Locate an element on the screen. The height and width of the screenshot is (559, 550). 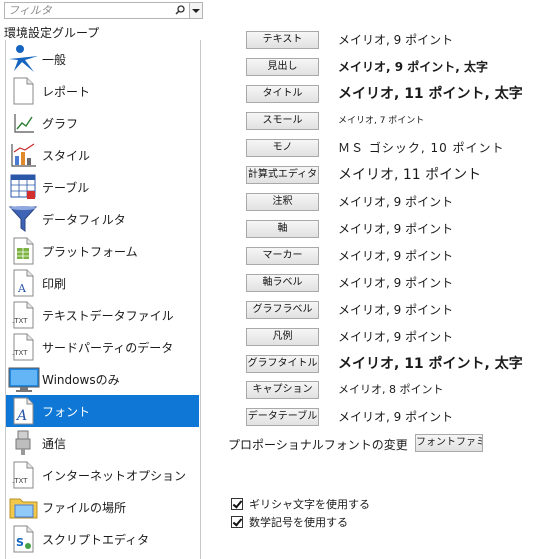
math-label: 数学記号を使用する is located at coordinates (298, 522).